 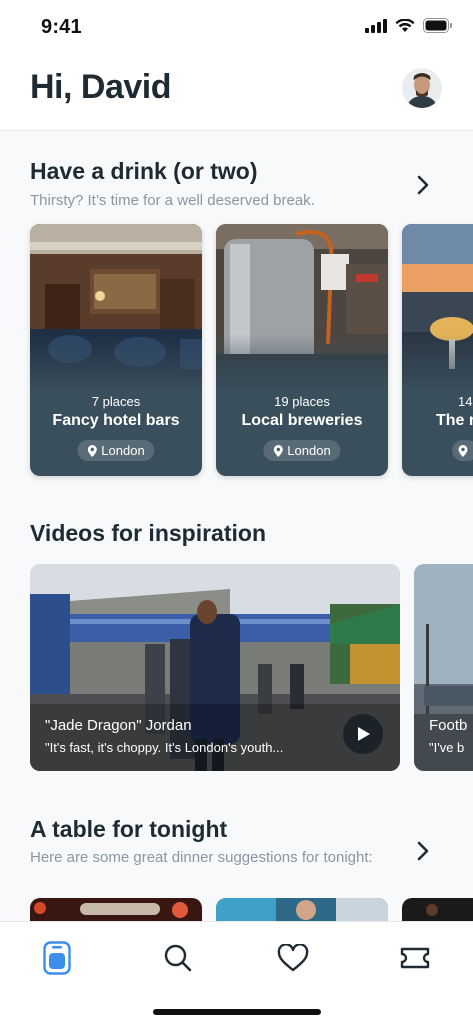 I want to click on card-title: The r, so click(x=454, y=420).